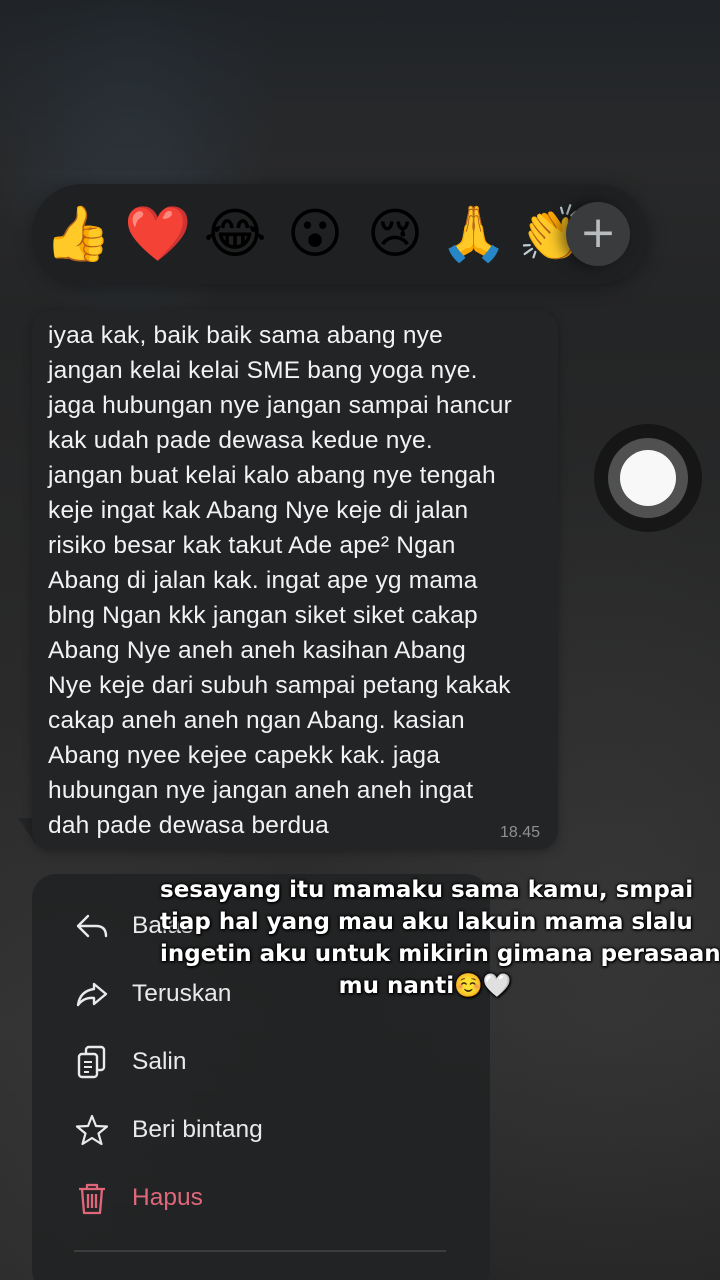 This screenshot has width=720, height=1280. What do you see at coordinates (261, 1062) in the screenshot?
I see `menu-item-copy: Salin` at bounding box center [261, 1062].